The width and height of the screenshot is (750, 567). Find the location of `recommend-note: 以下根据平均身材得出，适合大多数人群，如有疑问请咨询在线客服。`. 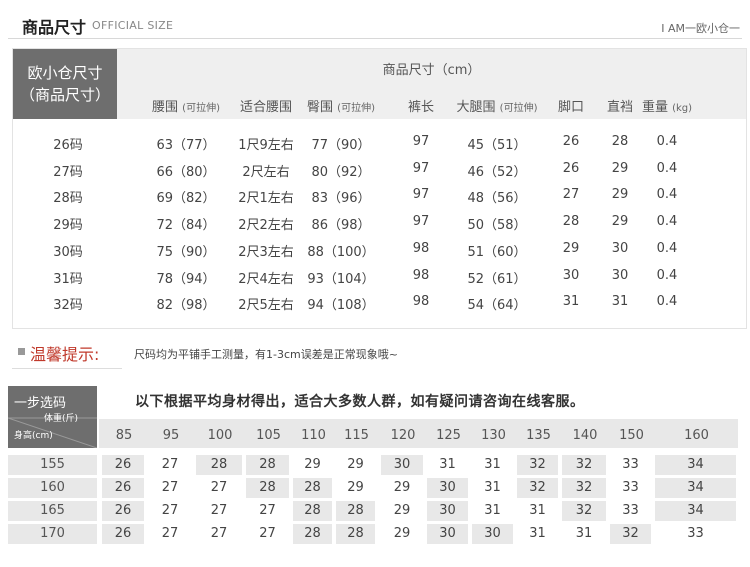

recommend-note: 以下根据平均身材得出，适合大多数人群，如有疑问请咨询在线客服。 is located at coordinates (360, 402).